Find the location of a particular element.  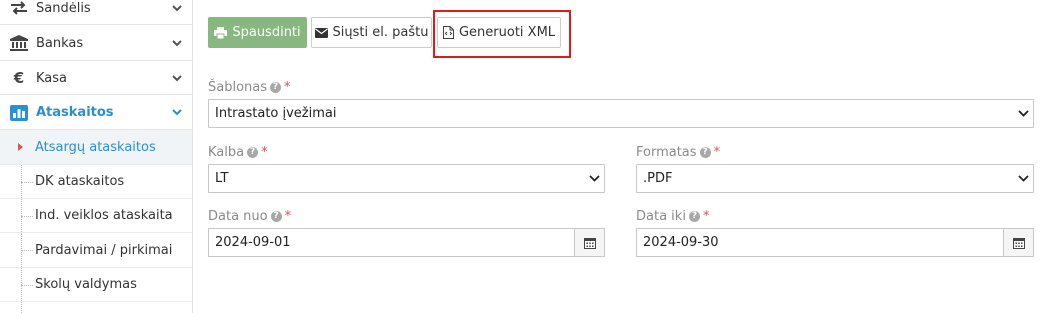

sidebar-item-kasa: € Kasa is located at coordinates (96, 78).